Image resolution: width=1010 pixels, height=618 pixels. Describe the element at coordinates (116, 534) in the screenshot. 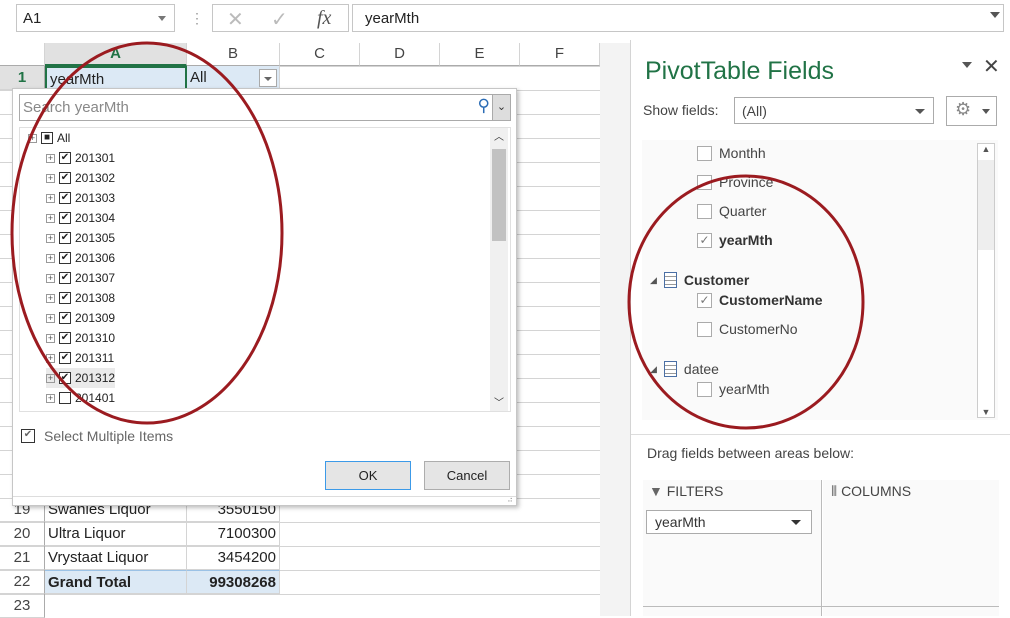

I see `table-cell: Ultra Liquor` at that location.